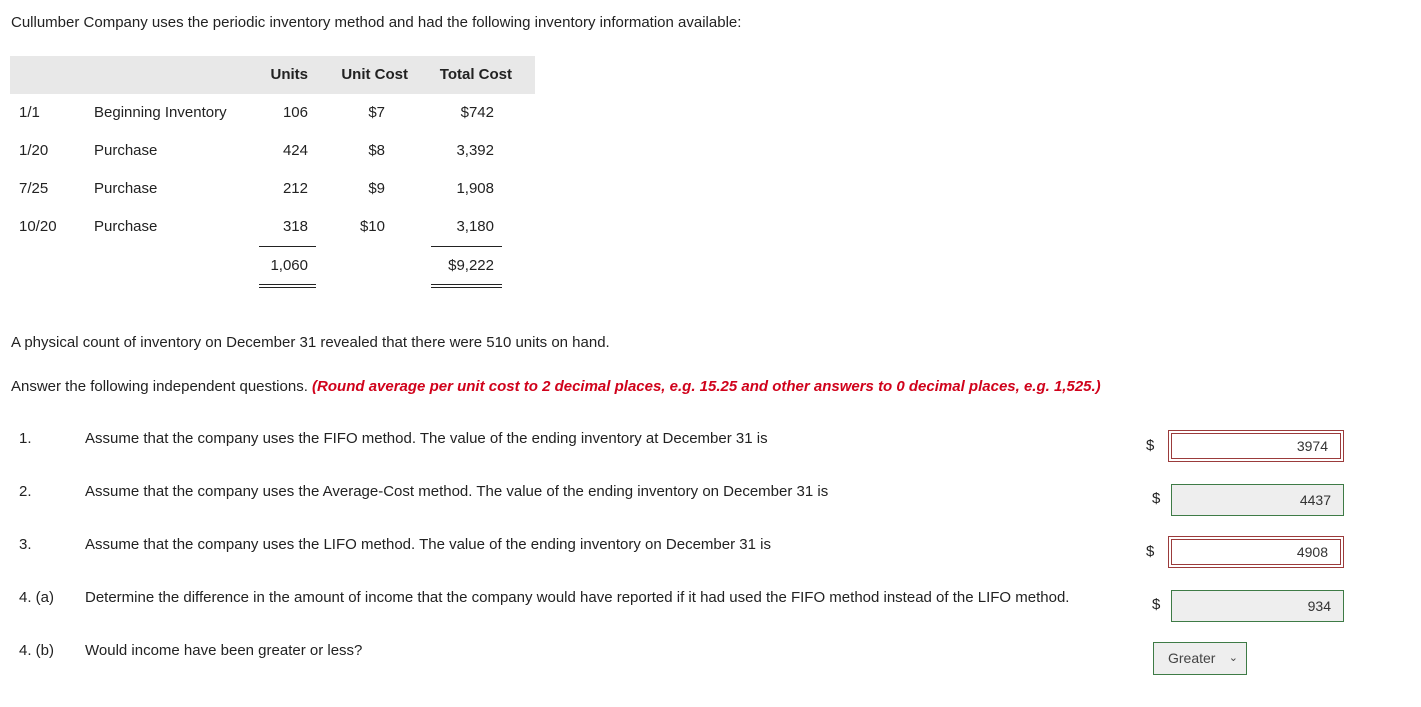 The width and height of the screenshot is (1421, 707). Describe the element at coordinates (25, 438) in the screenshot. I see `question-number: 1.` at that location.